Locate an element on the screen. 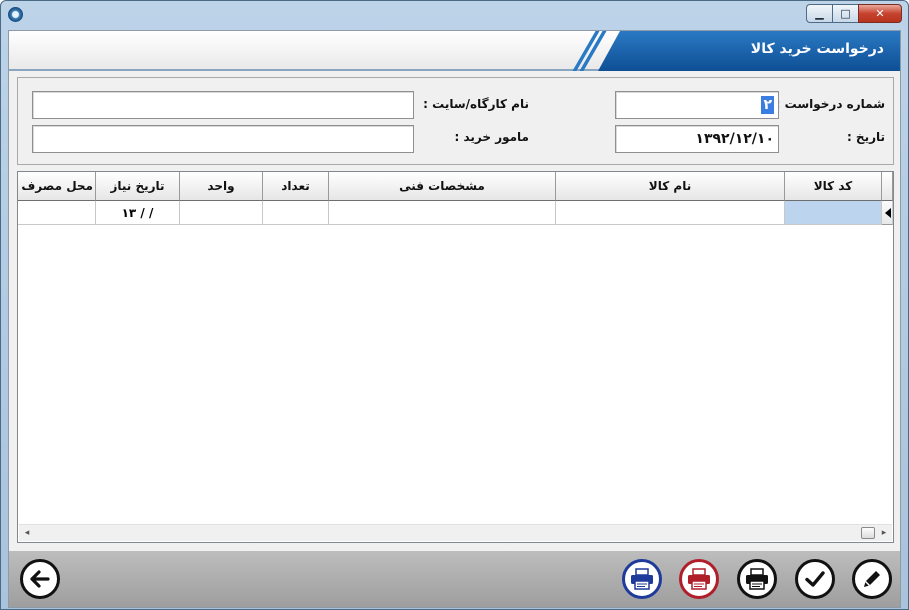 The width and height of the screenshot is (909, 610). back-button is located at coordinates (40, 579).